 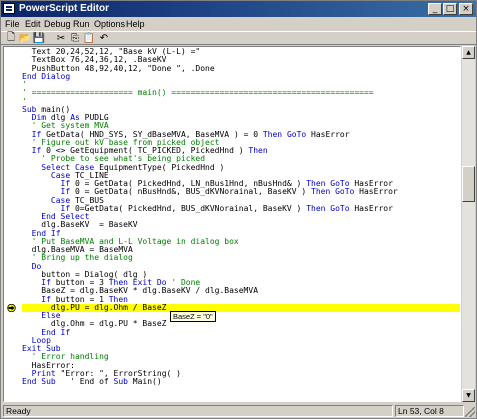 I want to click on code-comment-line: ', so click(x=241, y=101).